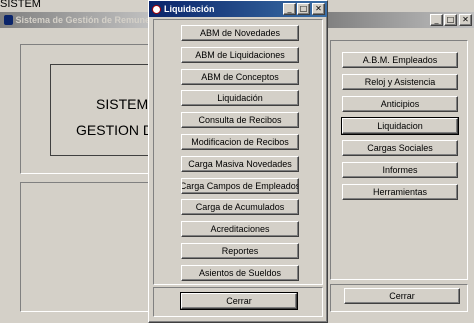  Describe the element at coordinates (318, 9) in the screenshot. I see `dialog-close-icon: ✕` at that location.